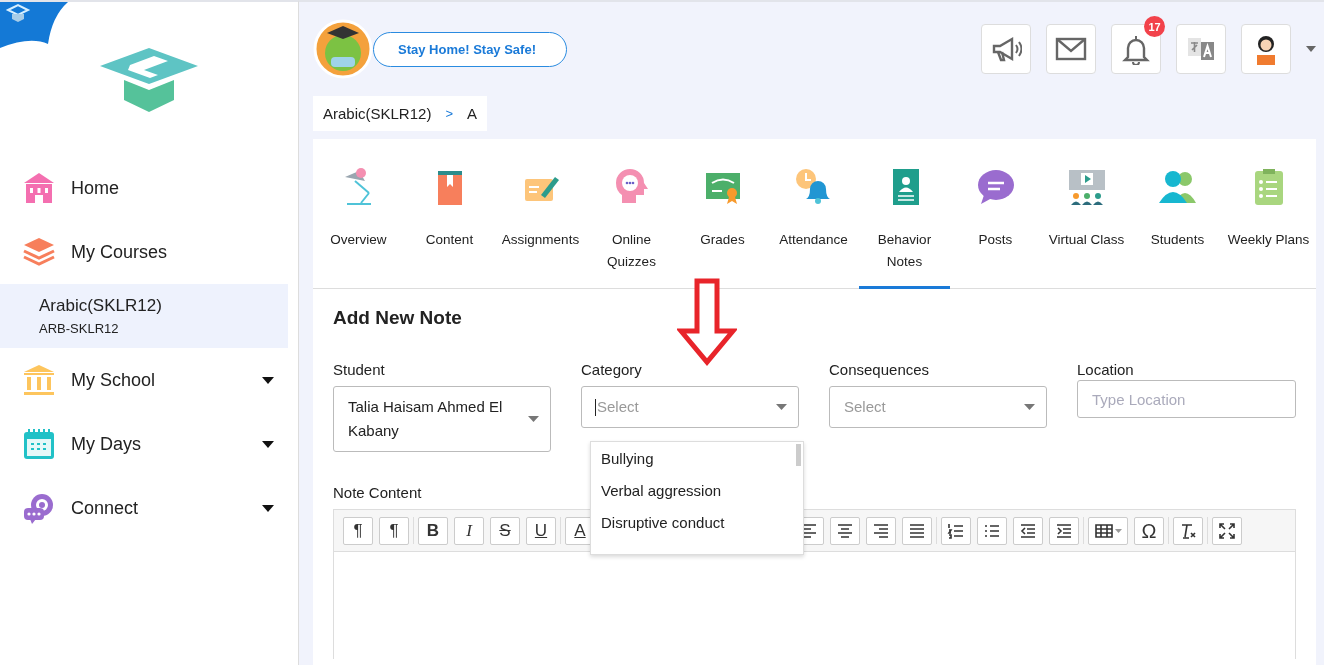 This screenshot has width=1324, height=665. What do you see at coordinates (34, 25) in the screenshot?
I see `corner-ribbon-icon` at bounding box center [34, 25].